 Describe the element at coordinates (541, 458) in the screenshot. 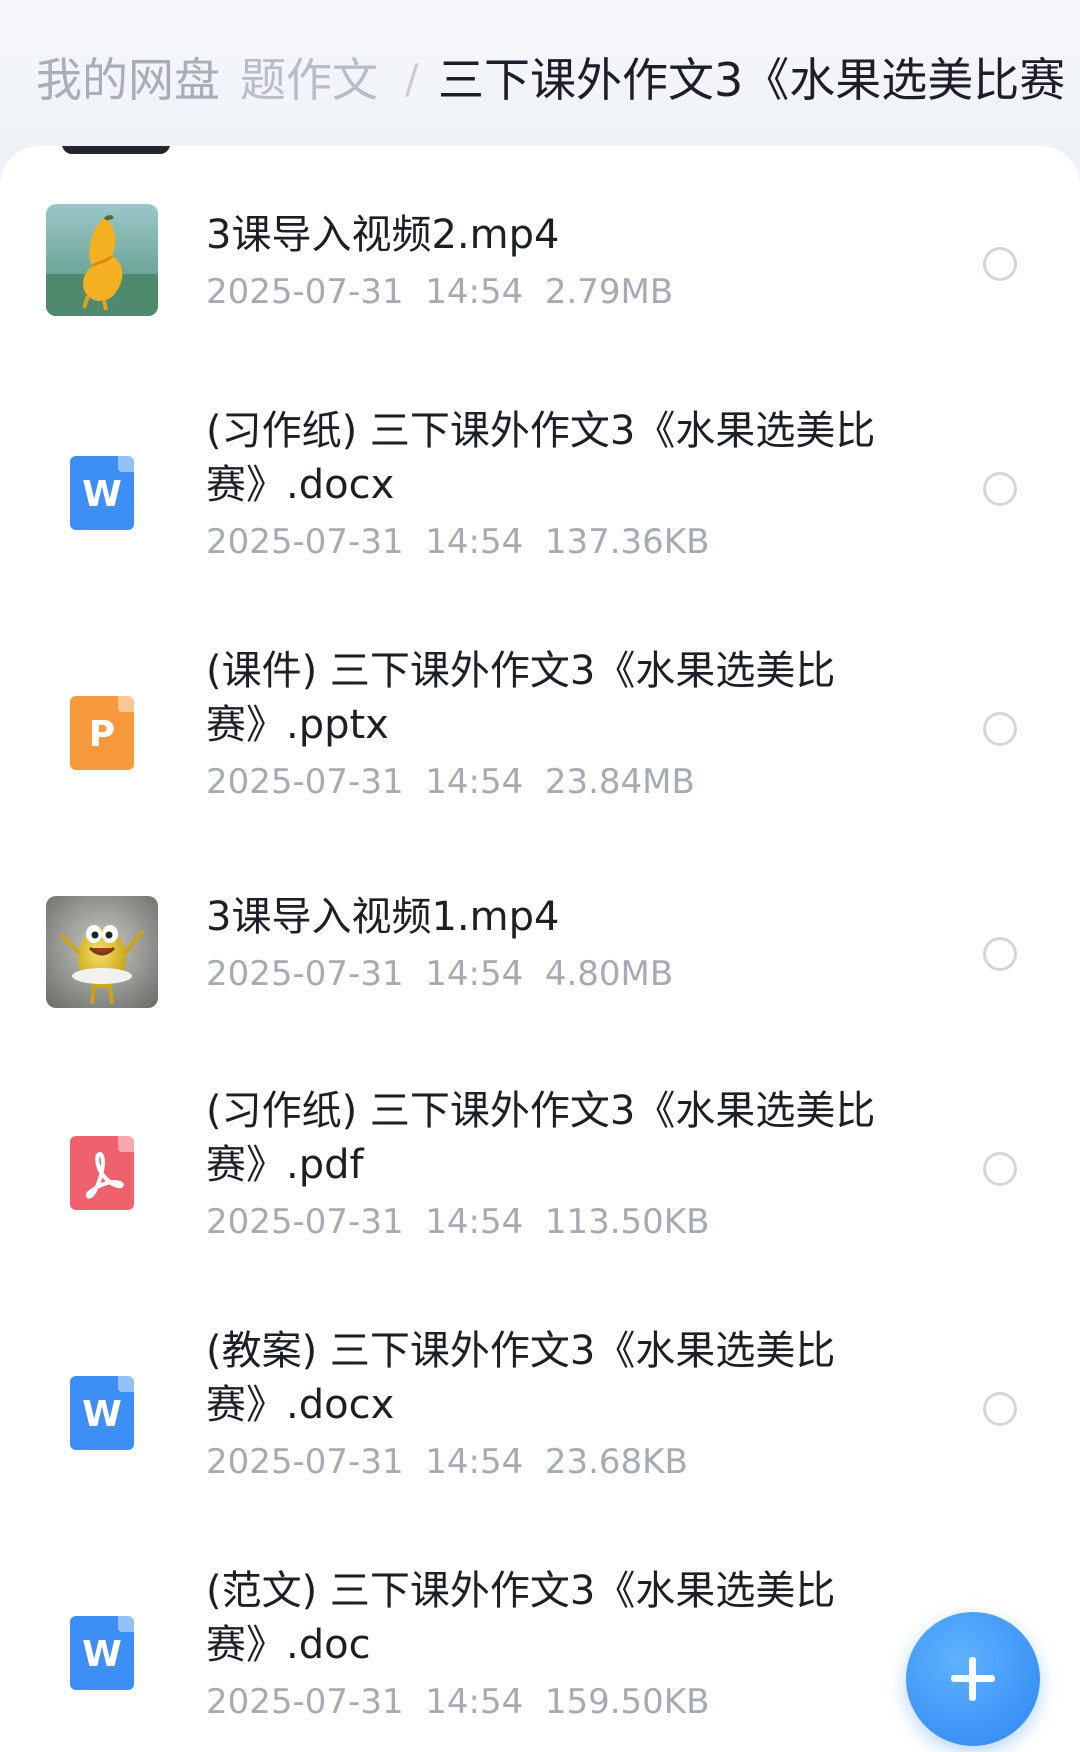

I see `file-name: (习作纸) 三下课外作文3《水果选美比赛》.docx` at that location.